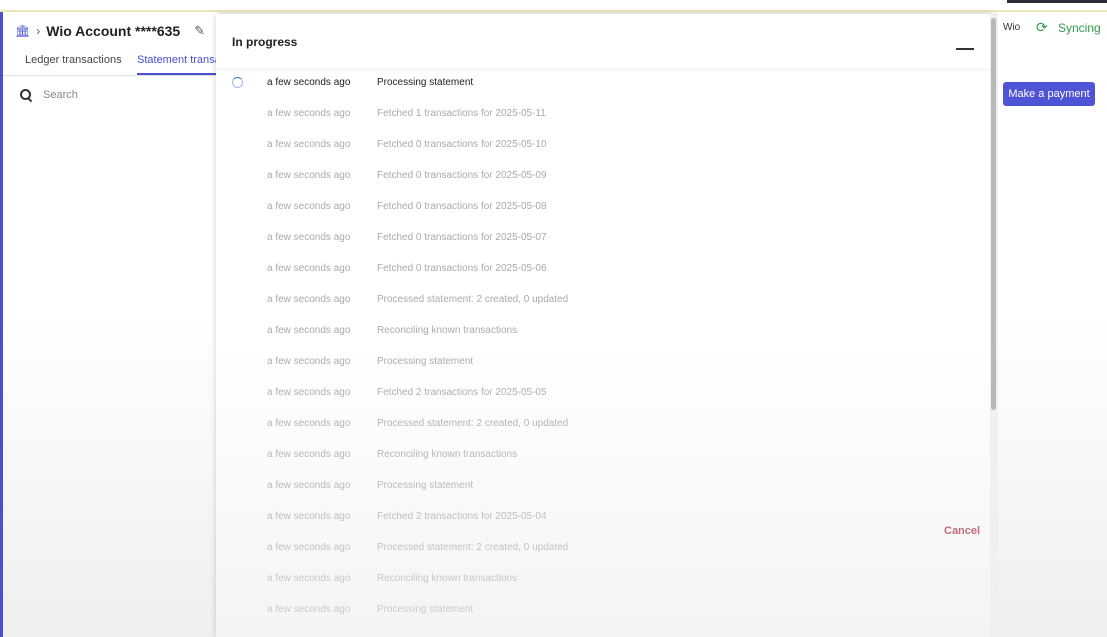 The height and width of the screenshot is (637, 1107). What do you see at coordinates (1012, 27) in the screenshot?
I see `org-label: Wio` at bounding box center [1012, 27].